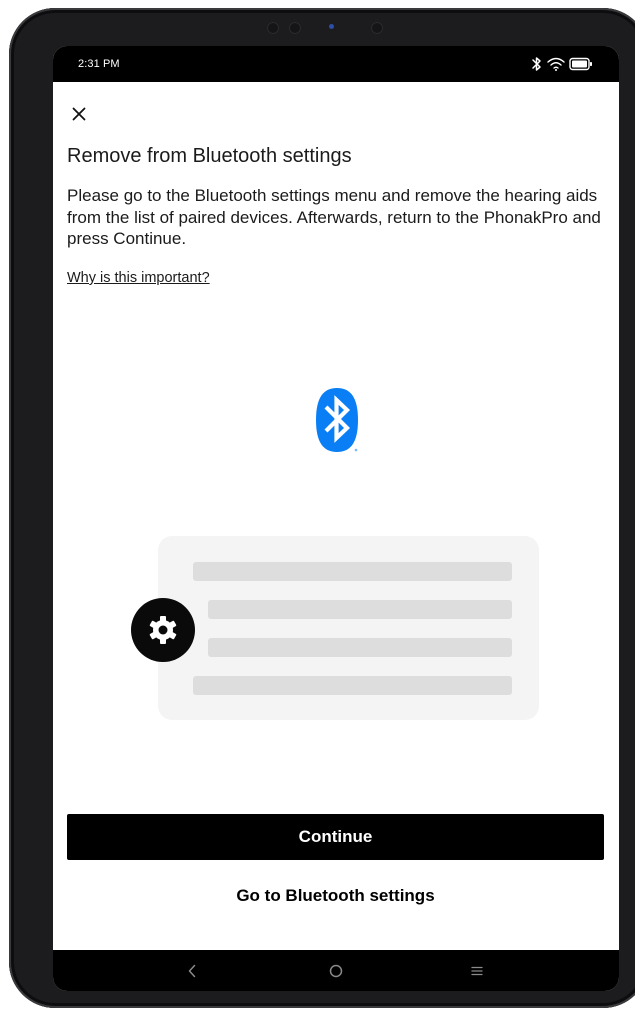 This screenshot has height=1010, width=635. What do you see at coordinates (556, 64) in the screenshot?
I see `wifi-icon` at bounding box center [556, 64].